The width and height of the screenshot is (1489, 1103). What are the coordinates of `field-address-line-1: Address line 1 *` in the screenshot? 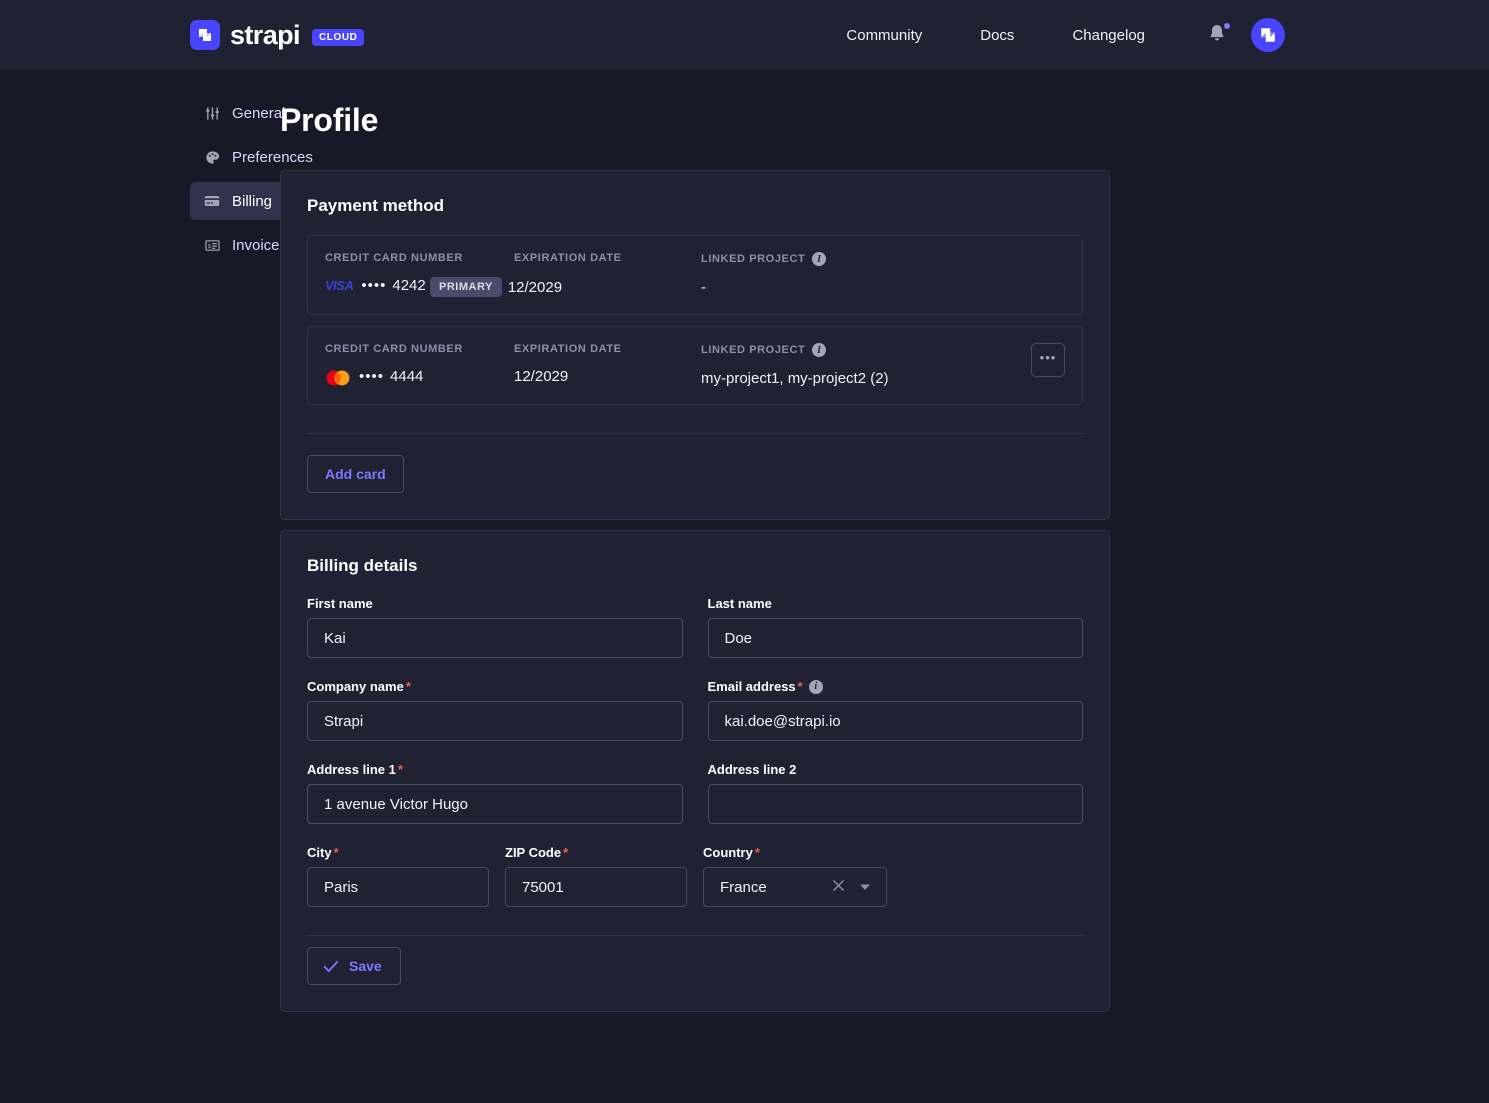 It's located at (495, 793).